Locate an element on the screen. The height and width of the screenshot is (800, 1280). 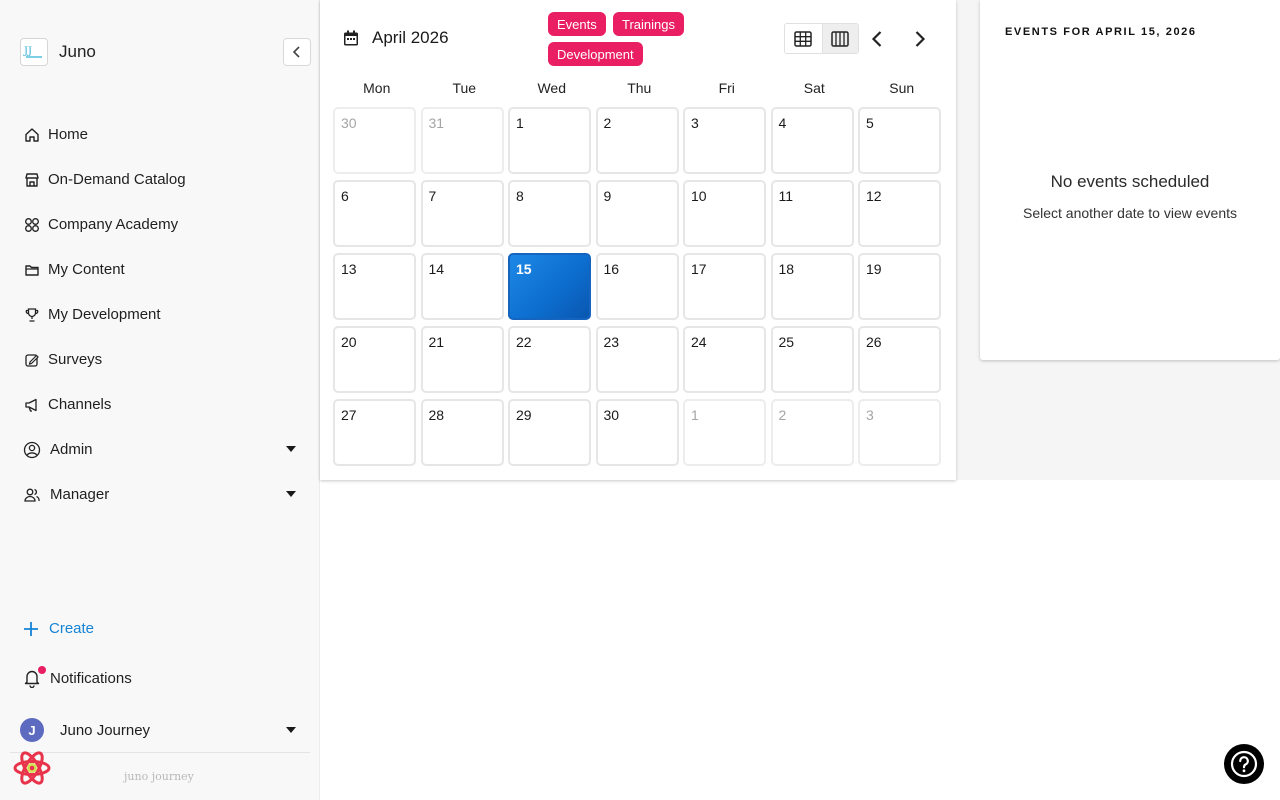
calendar-day-cell: 26 is located at coordinates (899, 359).